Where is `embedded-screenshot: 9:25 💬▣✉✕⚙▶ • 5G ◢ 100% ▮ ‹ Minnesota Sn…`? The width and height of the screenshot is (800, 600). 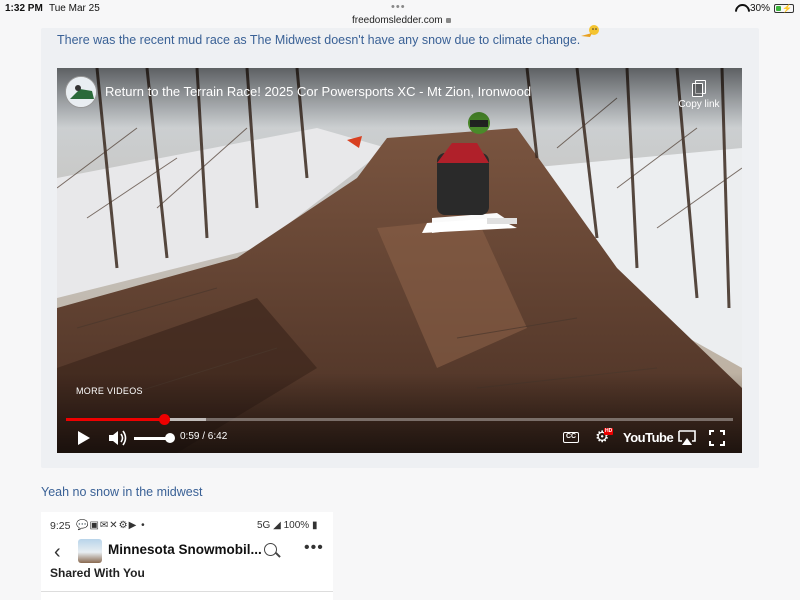
embedded-screenshot: 9:25 💬▣✉✕⚙▶ • 5G ◢ 100% ▮ ‹ Minnesota Sn… is located at coordinates (187, 556).